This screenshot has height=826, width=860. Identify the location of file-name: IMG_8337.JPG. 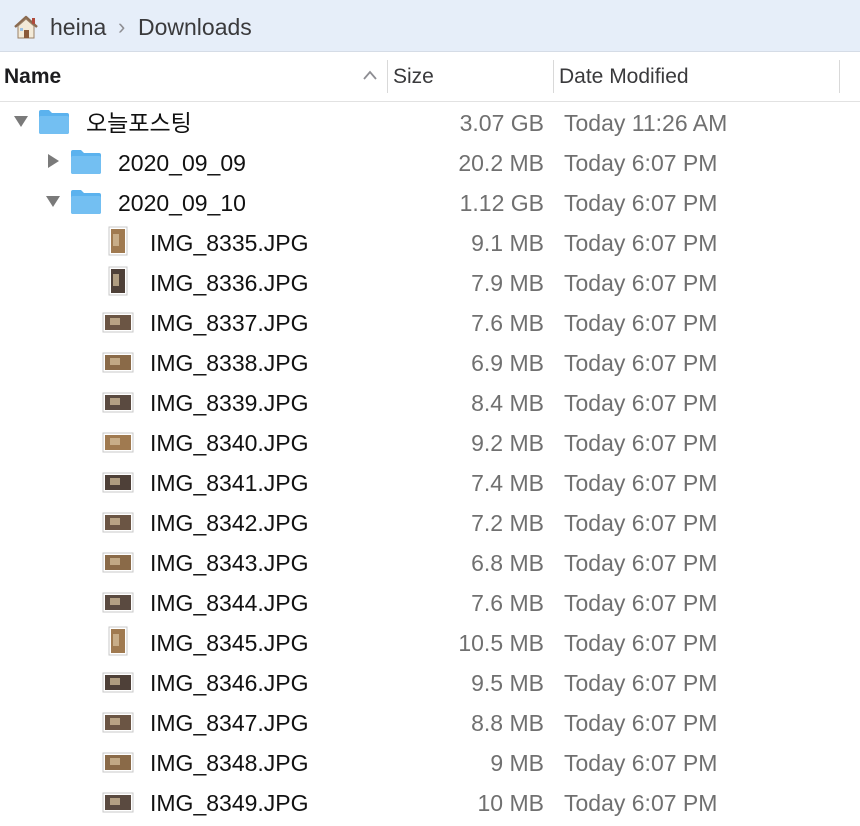
(229, 323).